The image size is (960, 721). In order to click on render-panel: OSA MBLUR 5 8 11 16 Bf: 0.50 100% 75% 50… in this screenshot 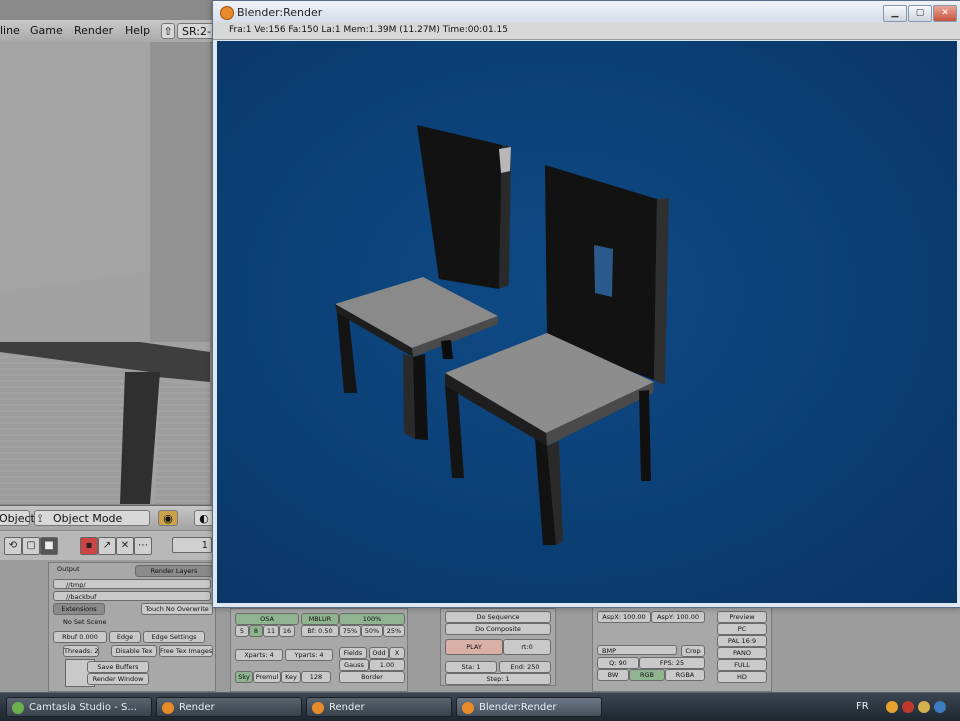, I will do `click(319, 650)`.